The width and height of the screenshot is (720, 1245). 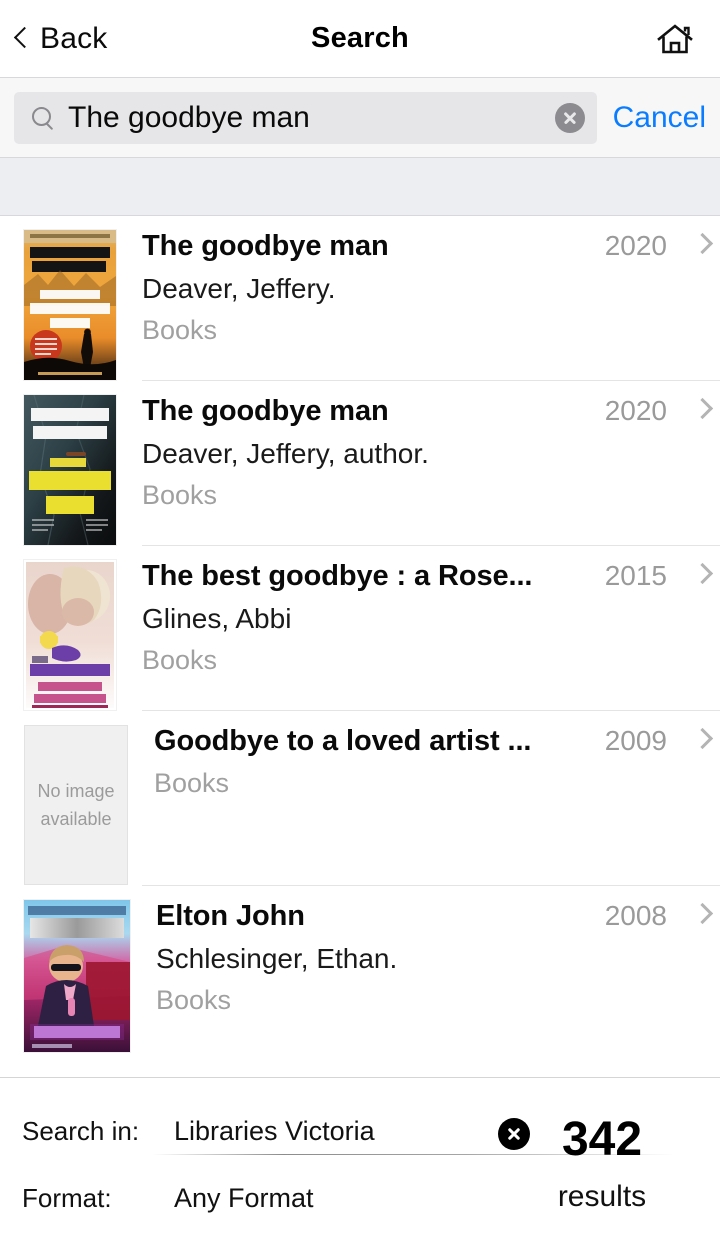 I want to click on result-author: Deaver, Jeffery, author., so click(x=285, y=453).